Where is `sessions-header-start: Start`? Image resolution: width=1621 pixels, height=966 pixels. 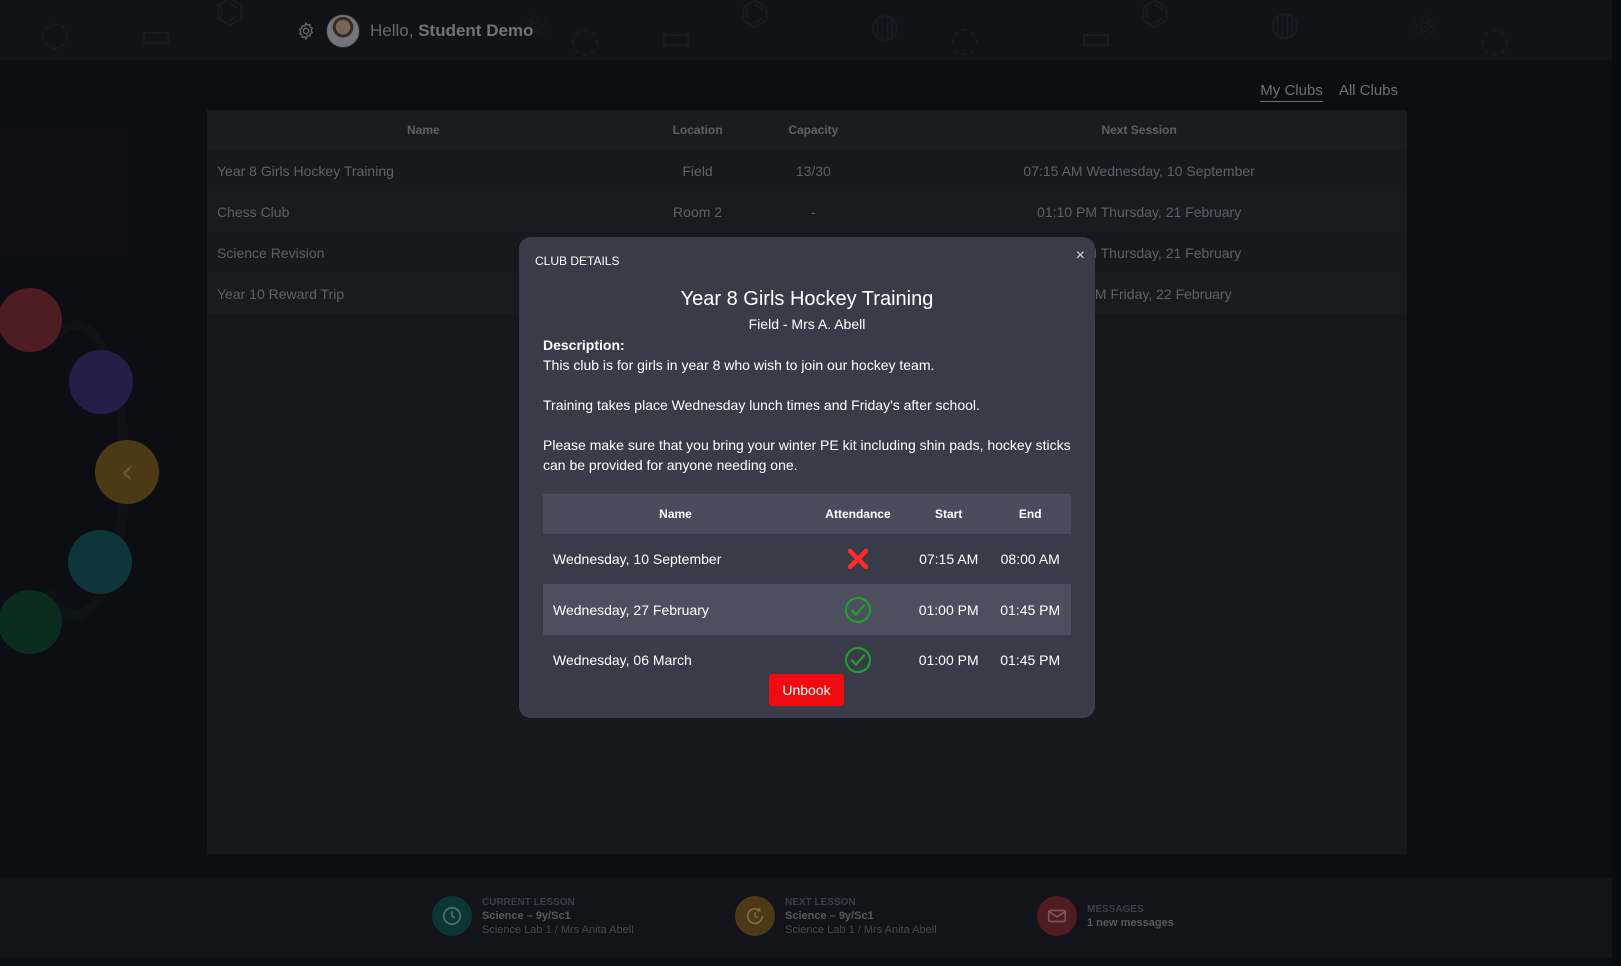
sessions-header-start: Start is located at coordinates (948, 514).